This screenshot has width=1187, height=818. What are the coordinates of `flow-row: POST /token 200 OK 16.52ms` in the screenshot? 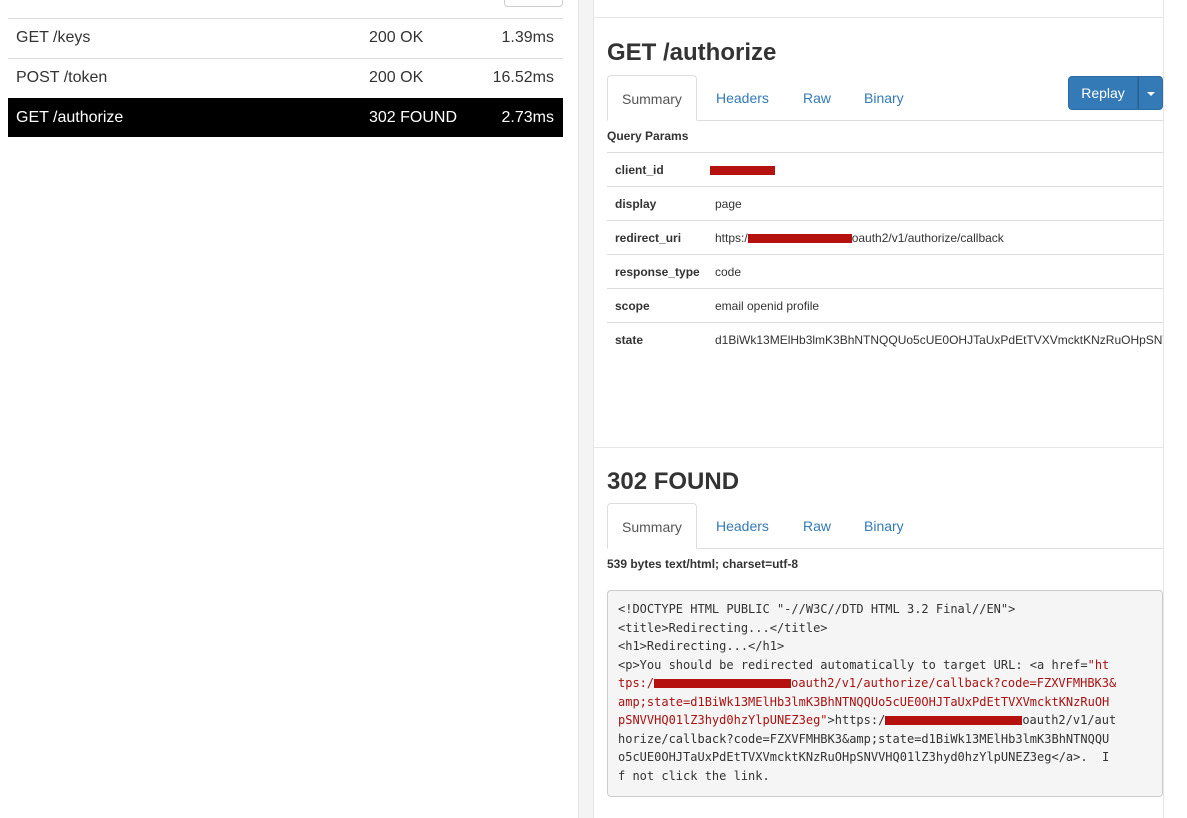 It's located at (285, 77).